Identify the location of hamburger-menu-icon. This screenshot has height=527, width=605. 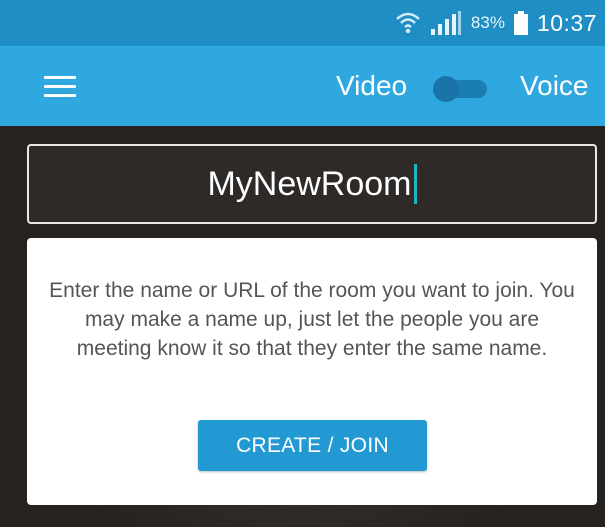
(60, 87).